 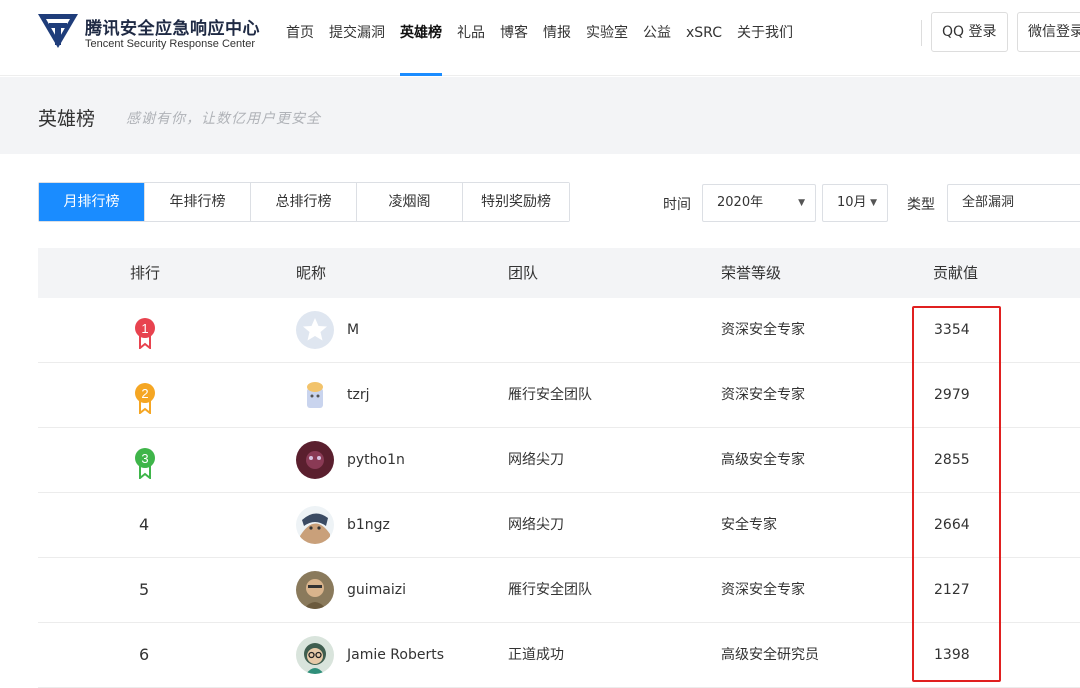 I want to click on page-subtitle: 感谢有你，让数亿用户更安全, so click(x=223, y=119).